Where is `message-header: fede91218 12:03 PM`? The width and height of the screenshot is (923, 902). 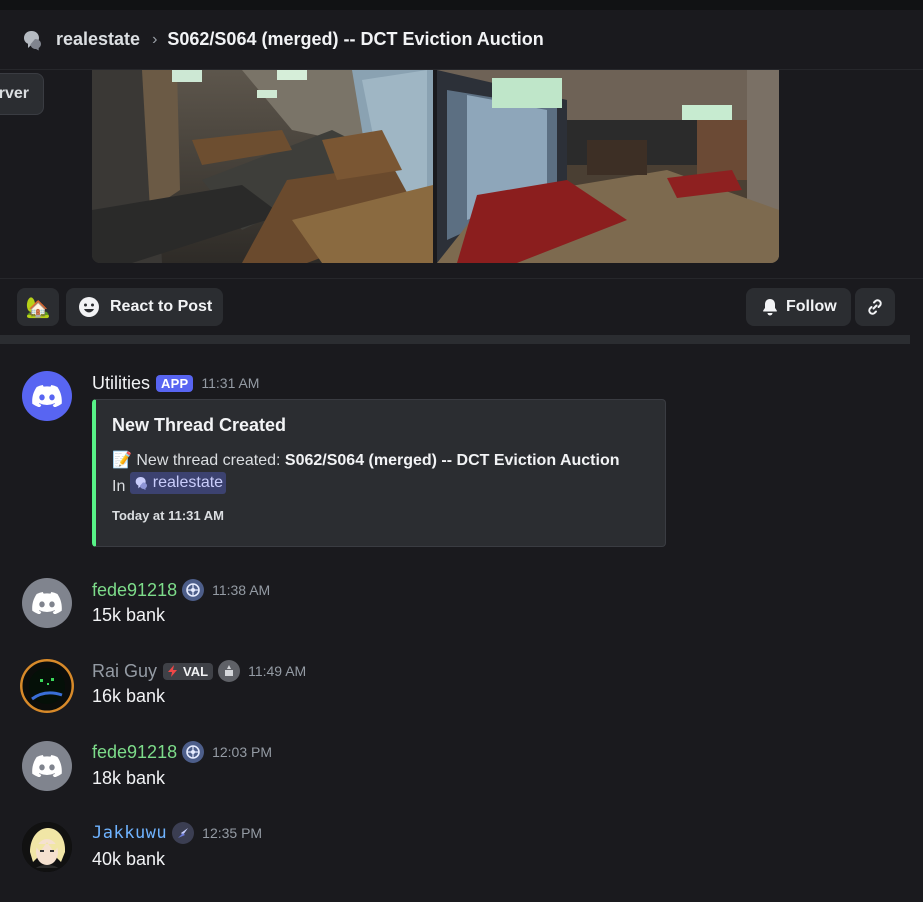
message-header: fede91218 12:03 PM is located at coordinates (182, 752).